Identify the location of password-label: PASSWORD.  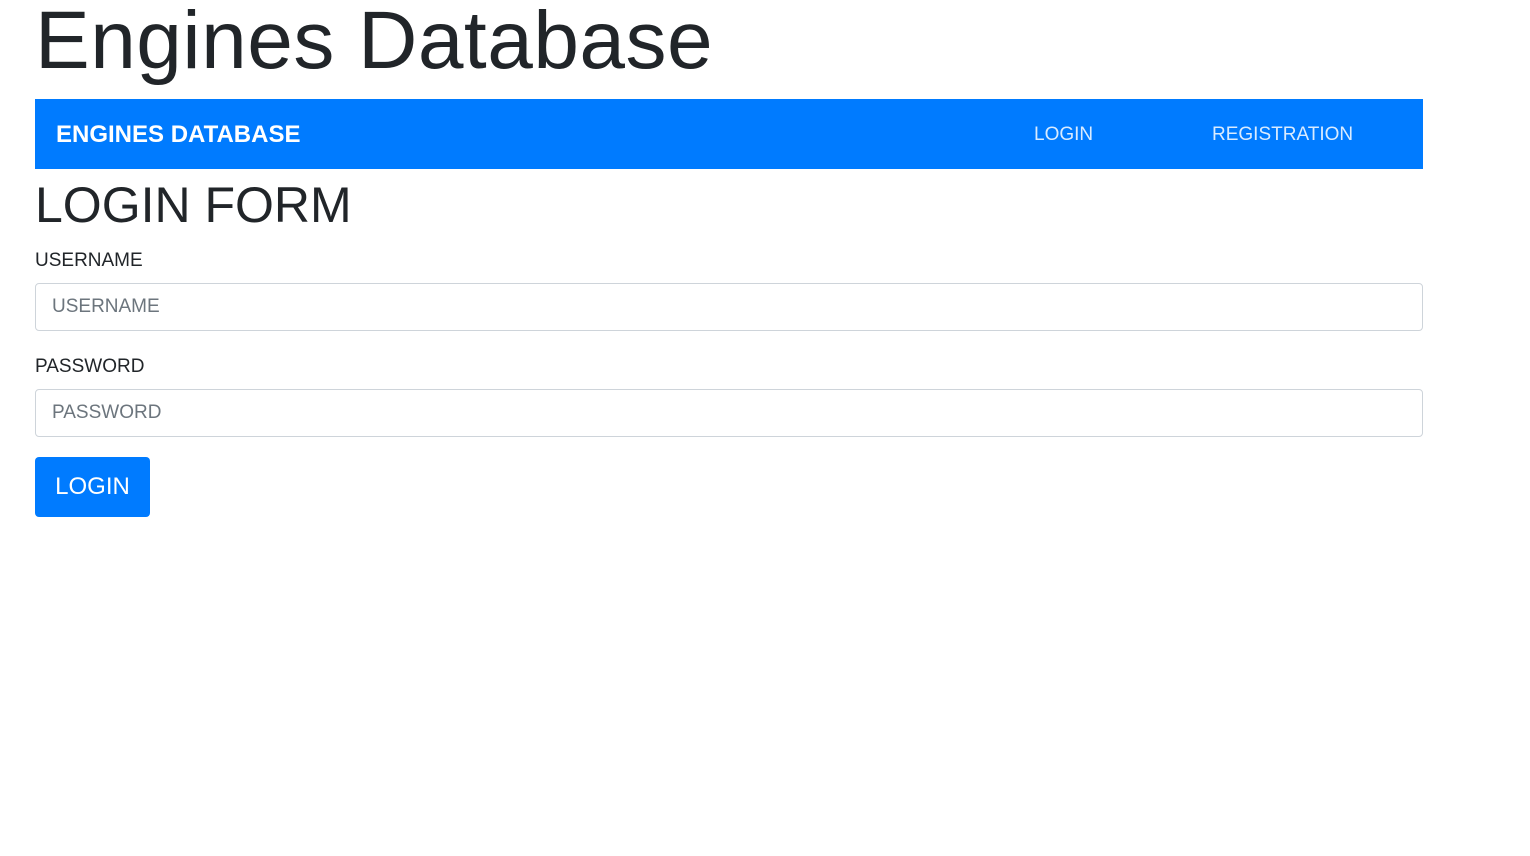
(90, 366).